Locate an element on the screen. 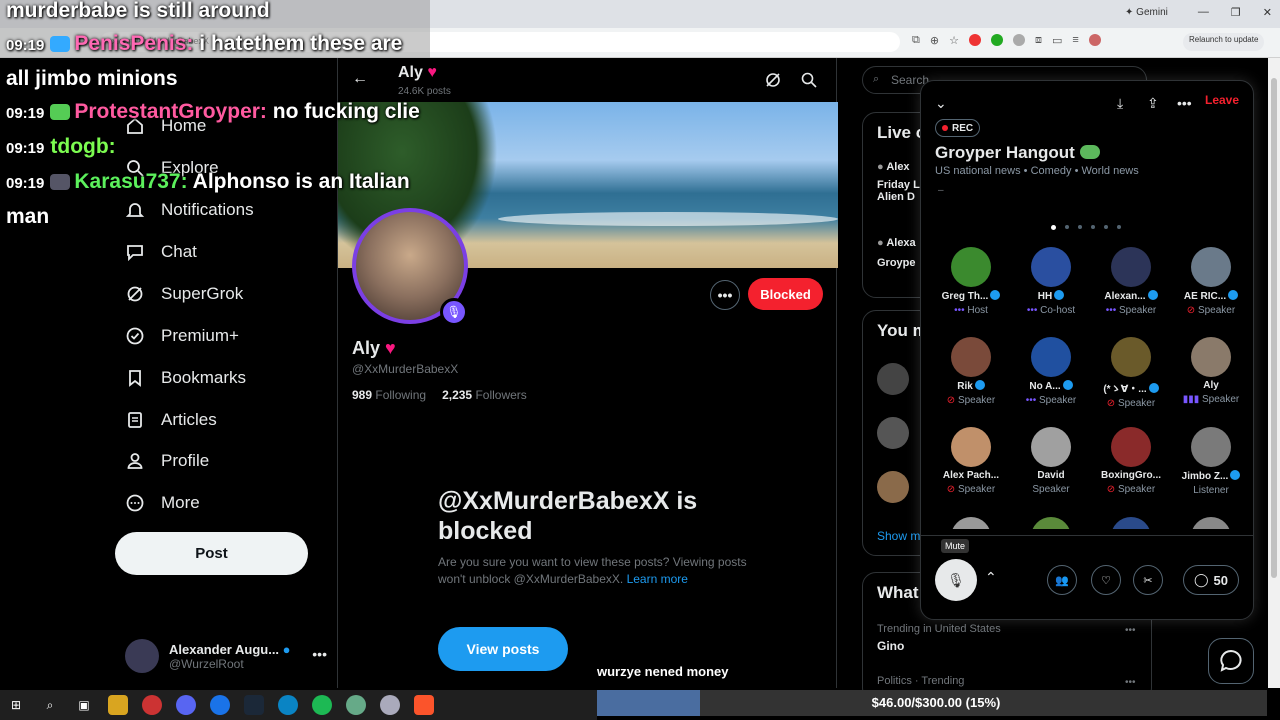 This screenshot has width=1280, height=720. grok-analyze-icon is located at coordinates (773, 80).